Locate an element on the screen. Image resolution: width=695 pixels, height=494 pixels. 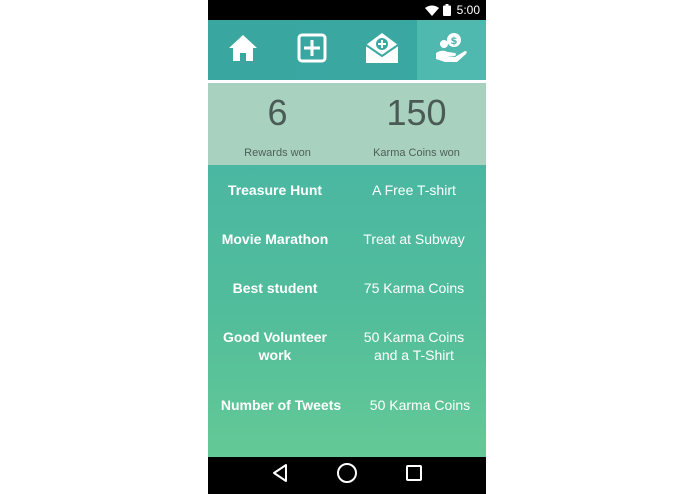
mail-add-icon is located at coordinates (382, 50).